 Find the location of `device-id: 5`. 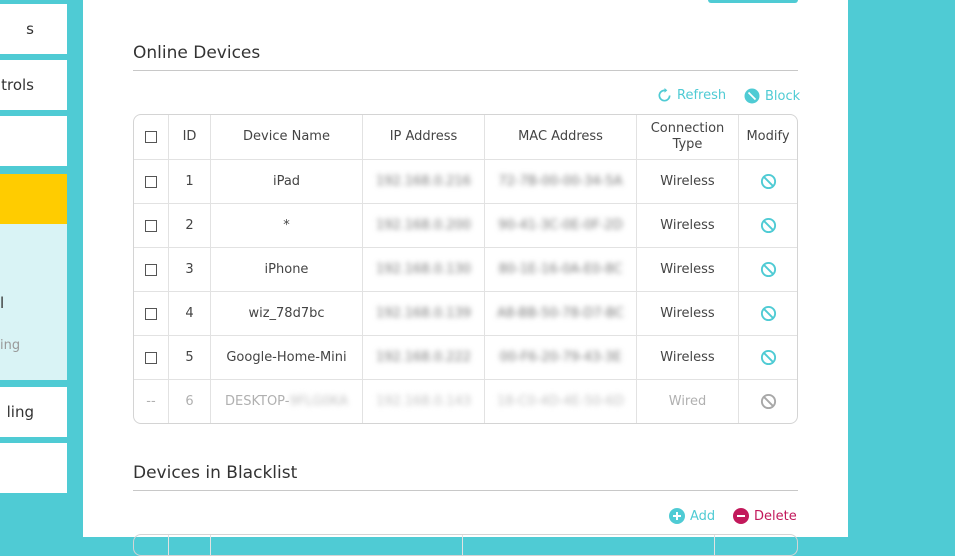

device-id: 5 is located at coordinates (189, 357).